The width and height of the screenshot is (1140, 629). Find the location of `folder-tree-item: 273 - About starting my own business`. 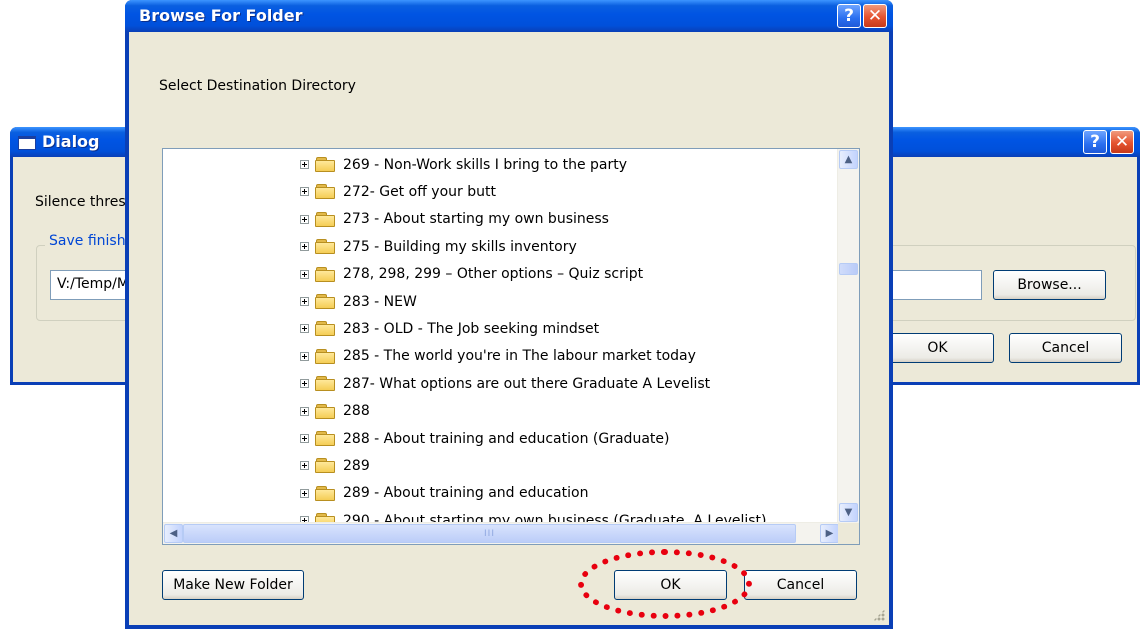

folder-tree-item: 273 - About starting my own business is located at coordinates (386, 219).